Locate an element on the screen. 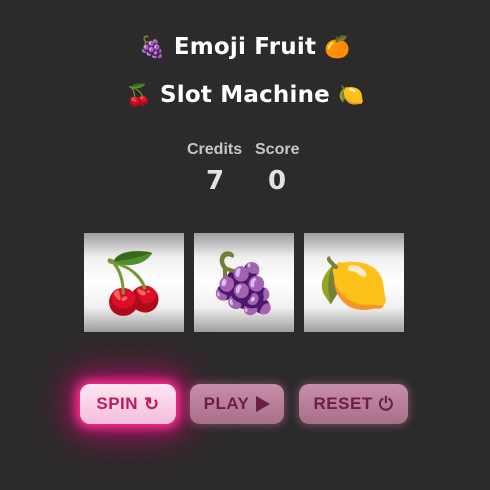  power-icon: ⏻ is located at coordinates (386, 403).